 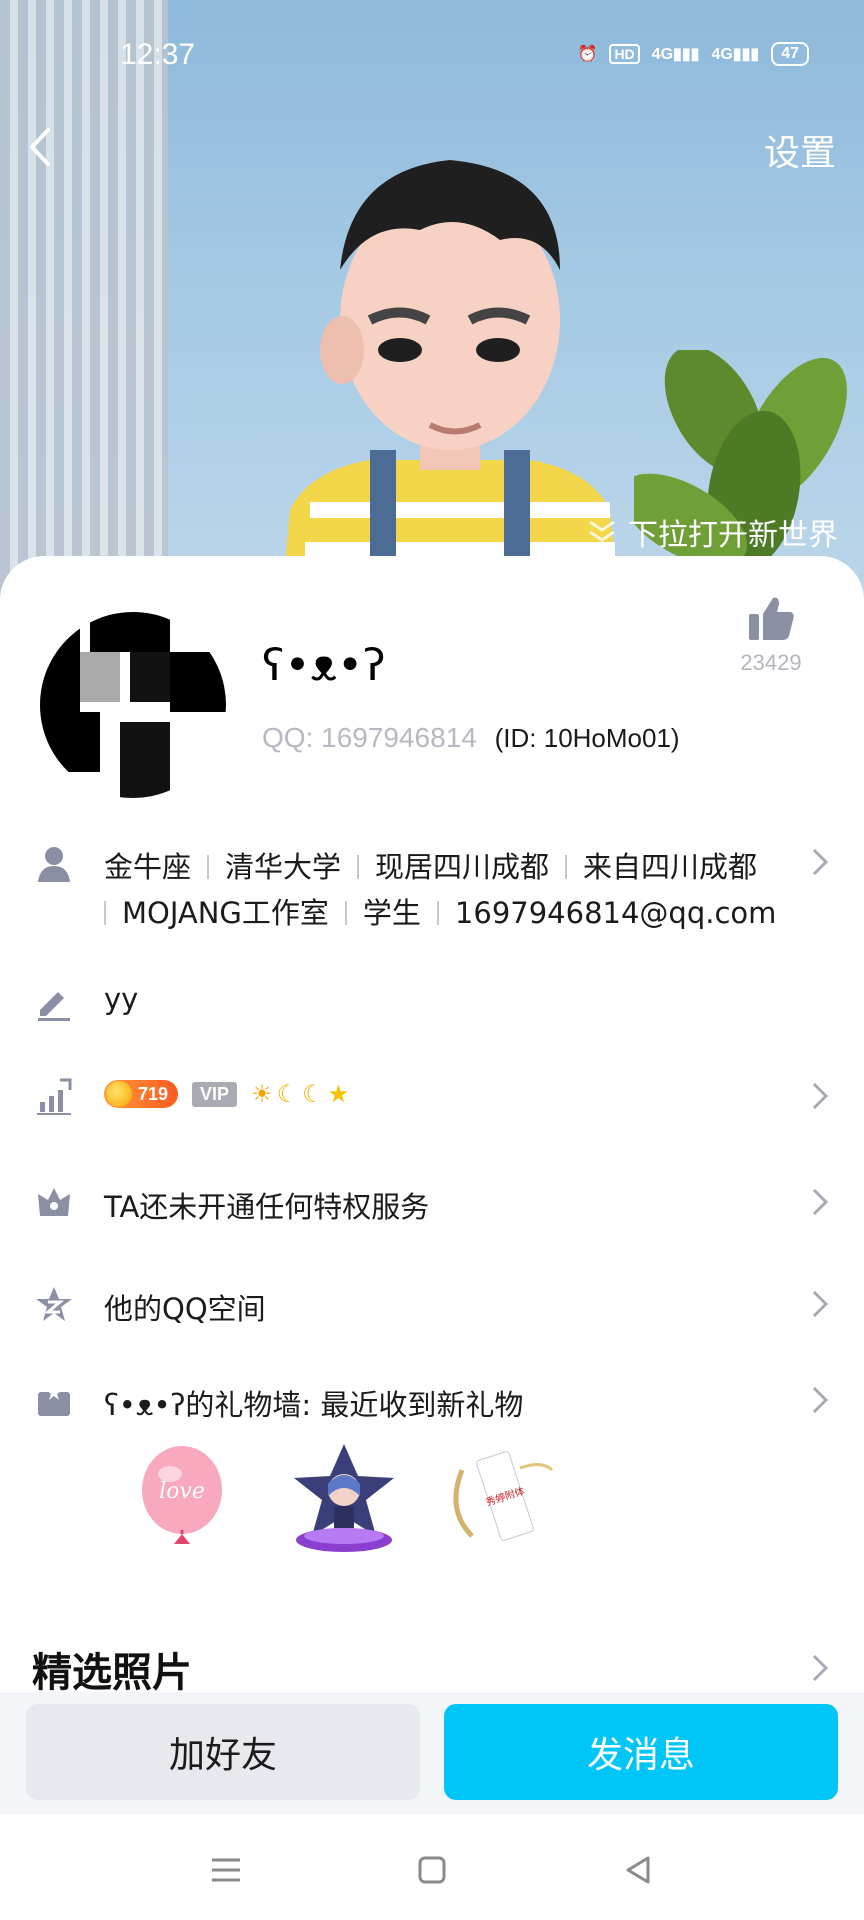 I want to click on gift-icon, so click(x=54, y=1400).